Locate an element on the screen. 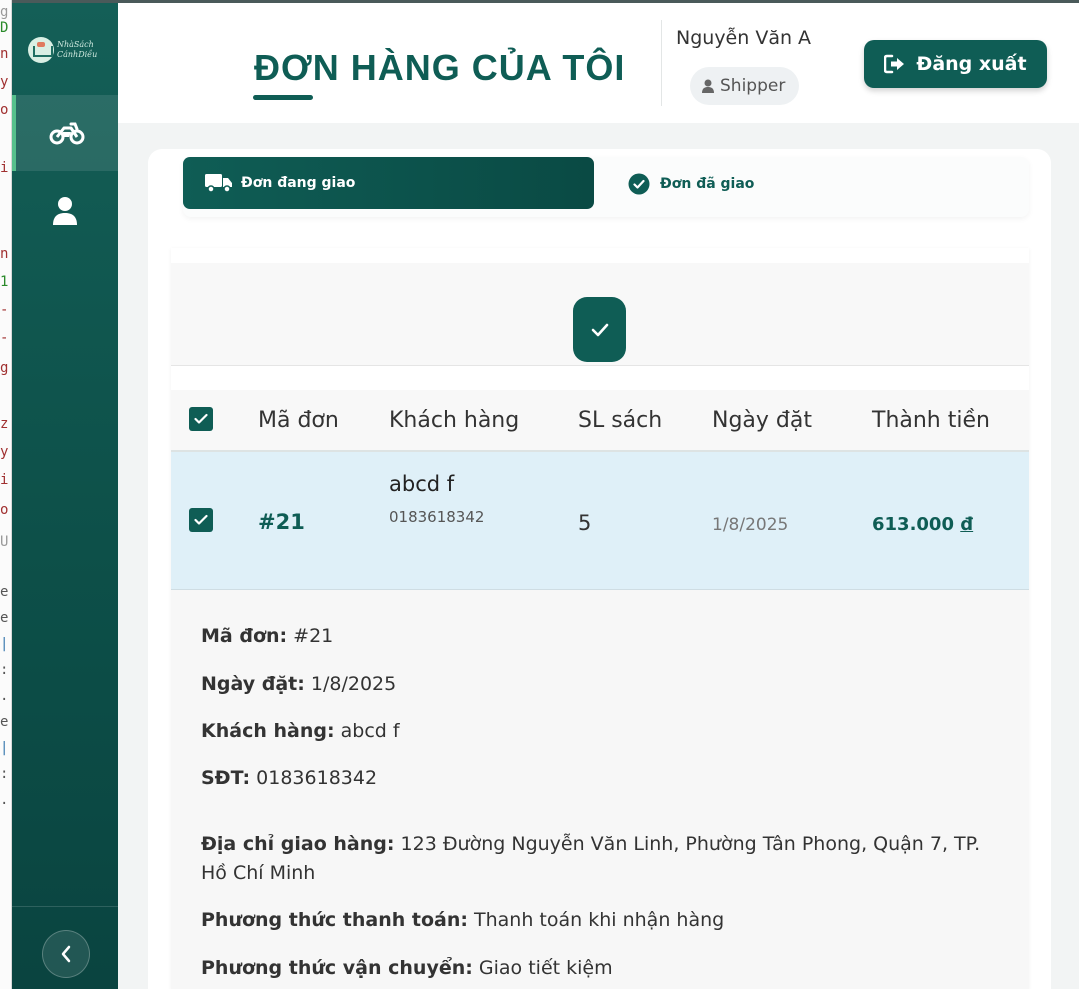 The image size is (1079, 989). detail-order-id-value: #21 is located at coordinates (313, 636).